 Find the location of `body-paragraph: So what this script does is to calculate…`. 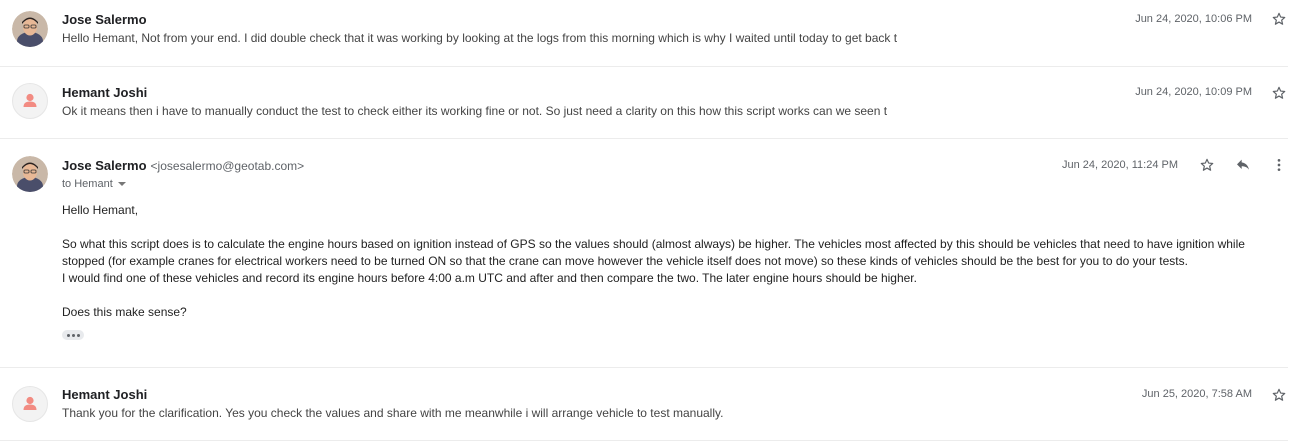

body-paragraph: So what this script does is to calculate… is located at coordinates (653, 252).